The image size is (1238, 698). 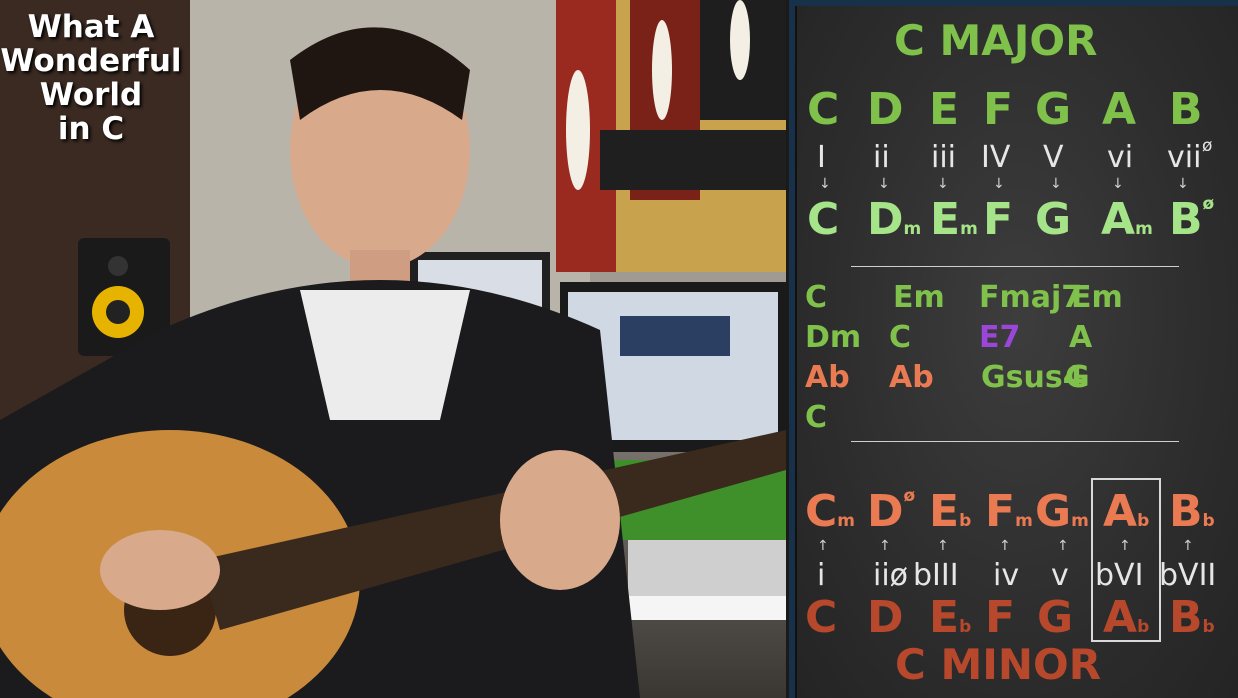 What do you see at coordinates (1006, 575) in the screenshot?
I see `minor-numeral: iv` at bounding box center [1006, 575].